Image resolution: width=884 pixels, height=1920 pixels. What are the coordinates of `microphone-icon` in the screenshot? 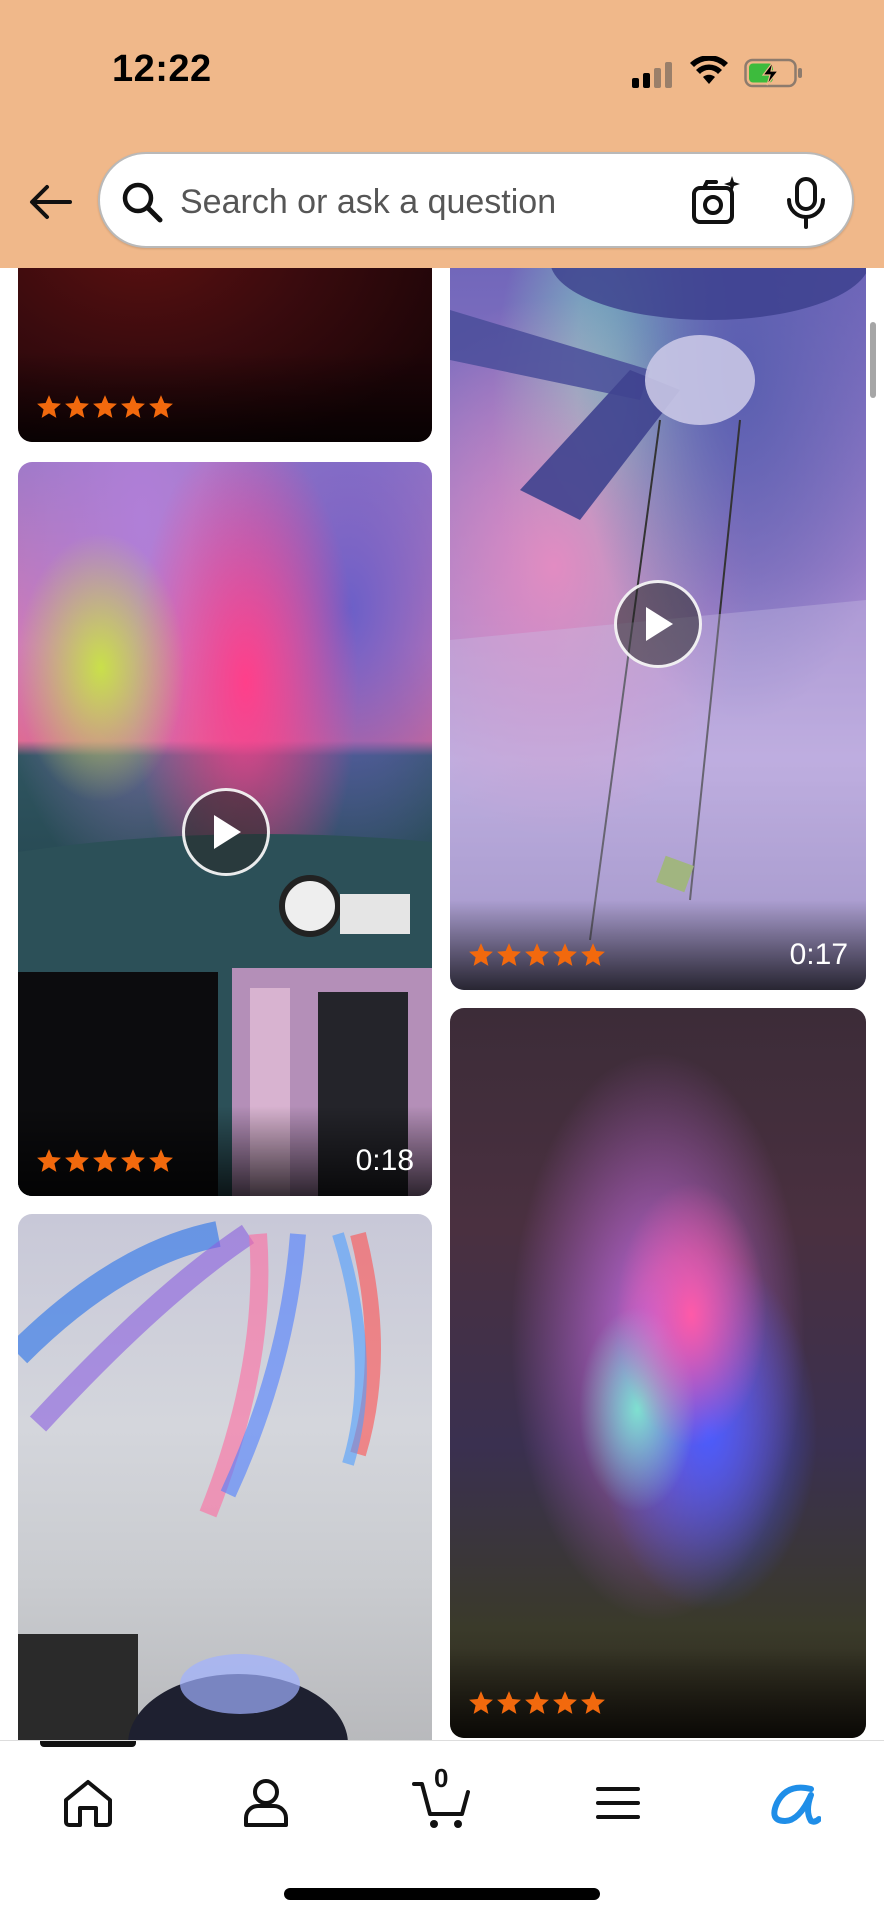 It's located at (806, 203).